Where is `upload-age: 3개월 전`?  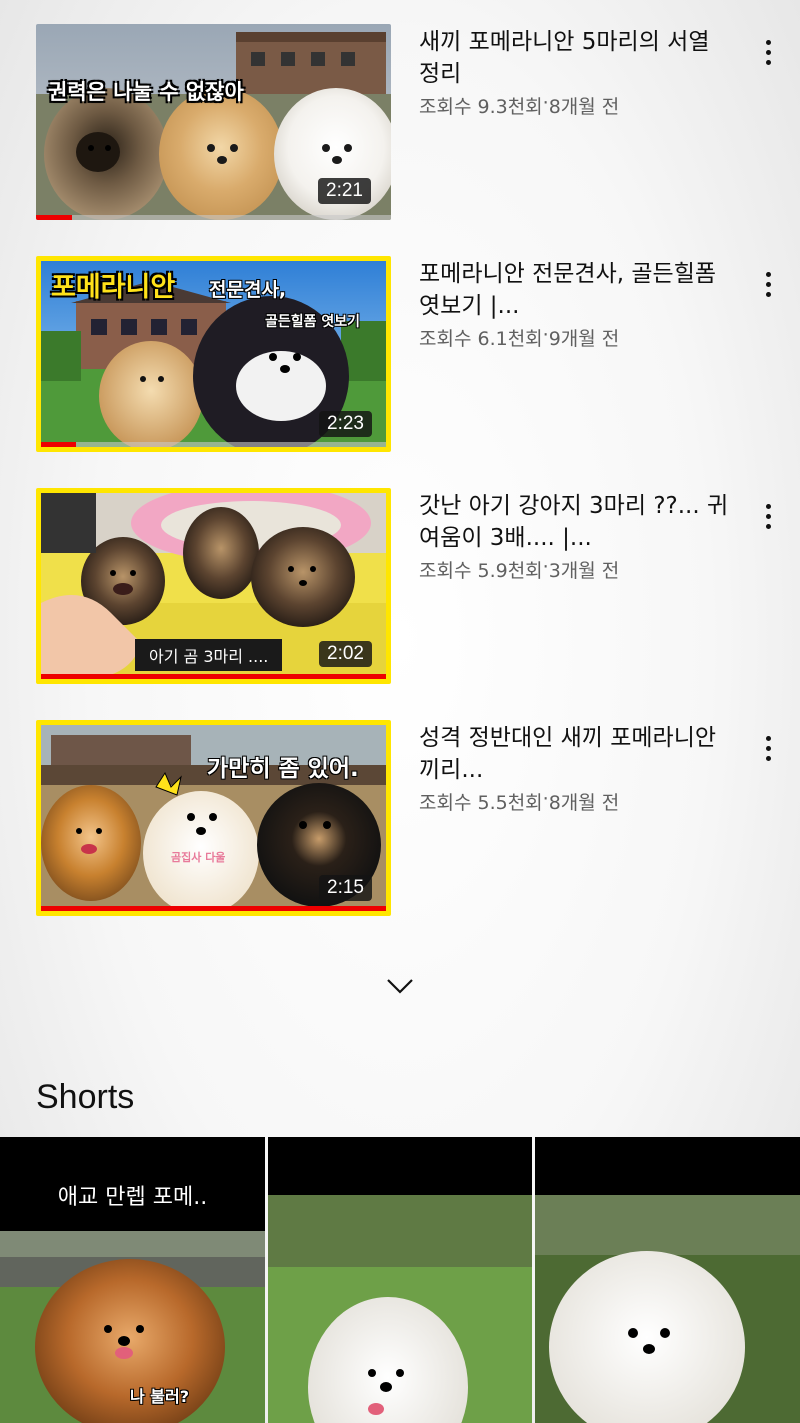 upload-age: 3개월 전 is located at coordinates (584, 571).